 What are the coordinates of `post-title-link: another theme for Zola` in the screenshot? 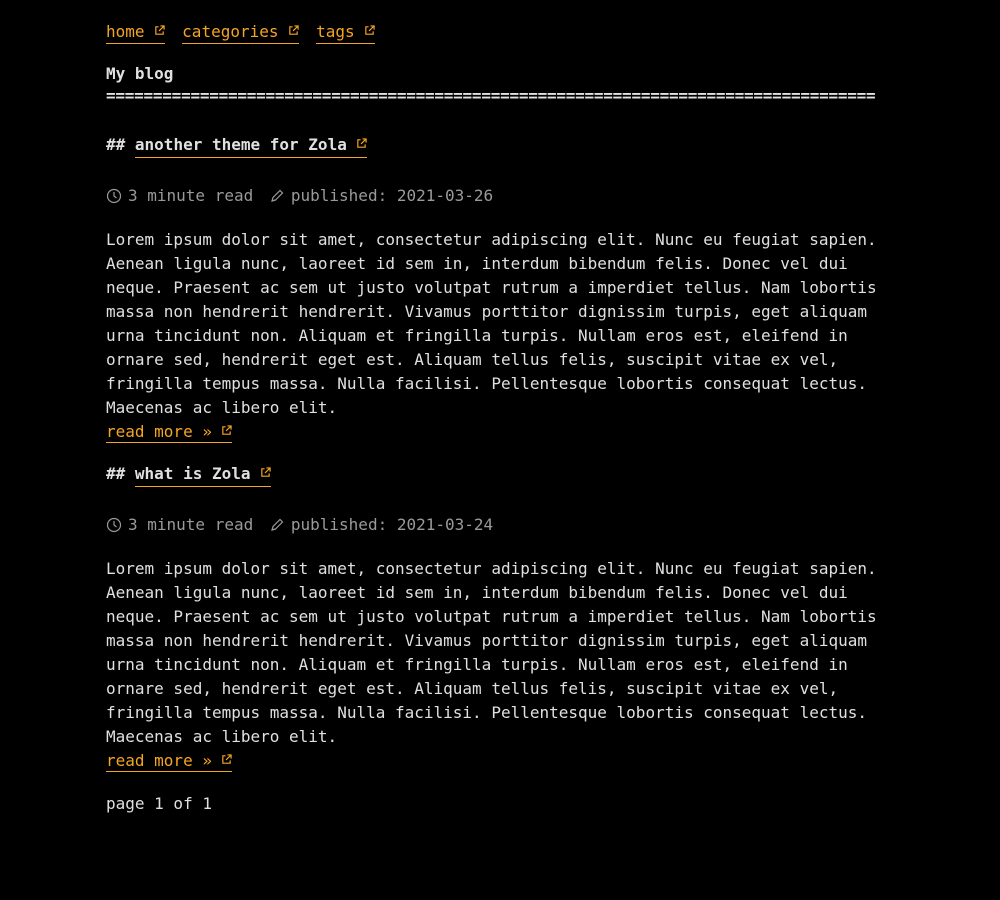 It's located at (250, 146).